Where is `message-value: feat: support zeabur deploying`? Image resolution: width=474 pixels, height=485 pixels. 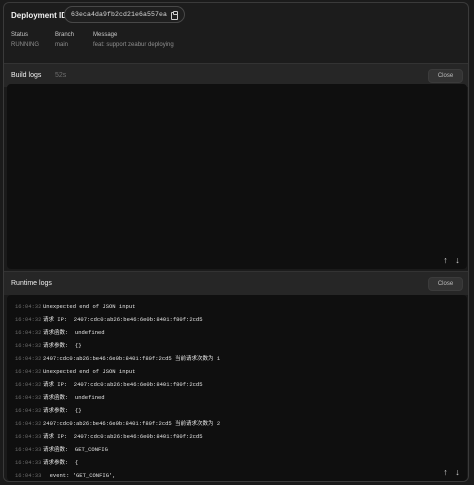
message-value: feat: support zeabur deploying is located at coordinates (133, 45).